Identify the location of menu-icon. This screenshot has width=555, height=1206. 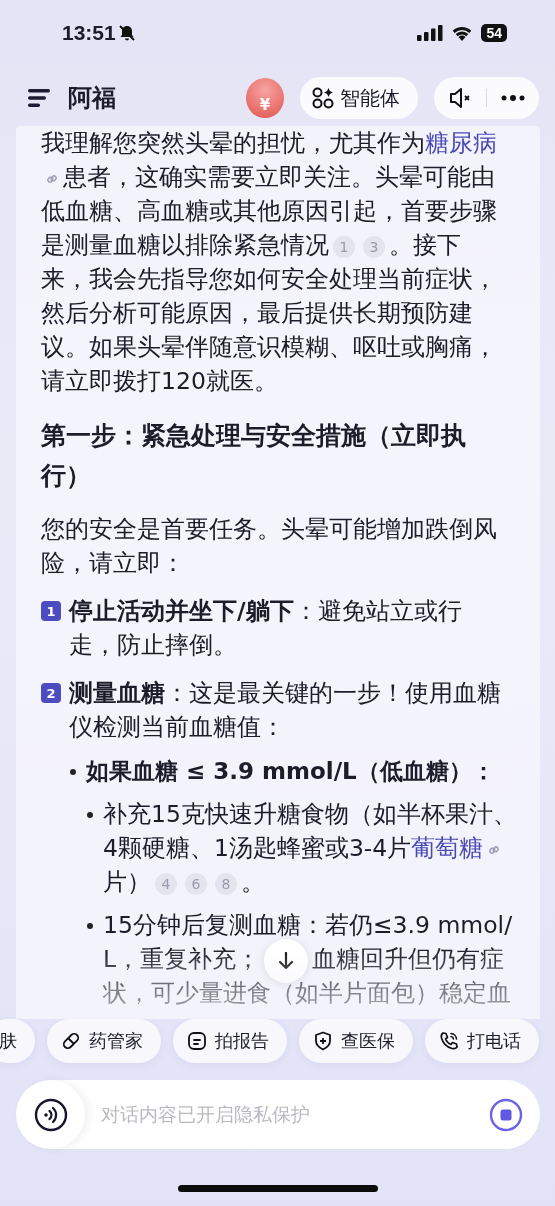
(39, 98).